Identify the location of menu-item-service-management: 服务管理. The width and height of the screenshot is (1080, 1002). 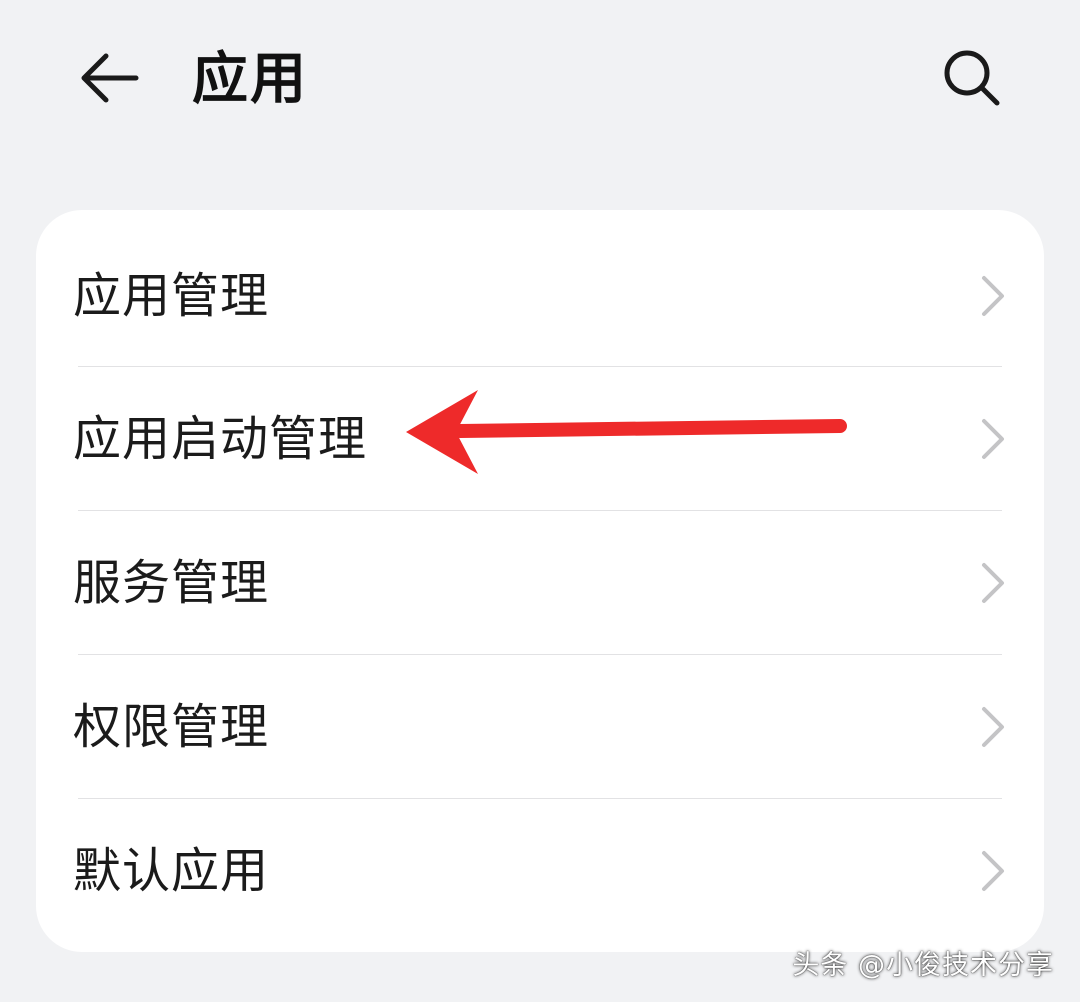
(540, 583).